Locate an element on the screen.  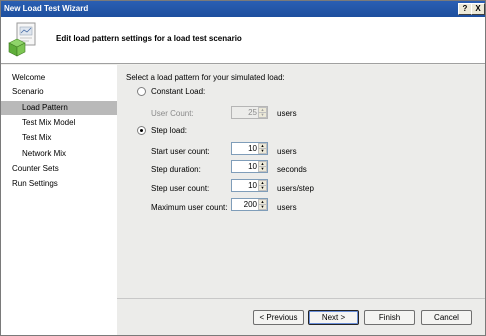
close-button: X is located at coordinates (478, 9).